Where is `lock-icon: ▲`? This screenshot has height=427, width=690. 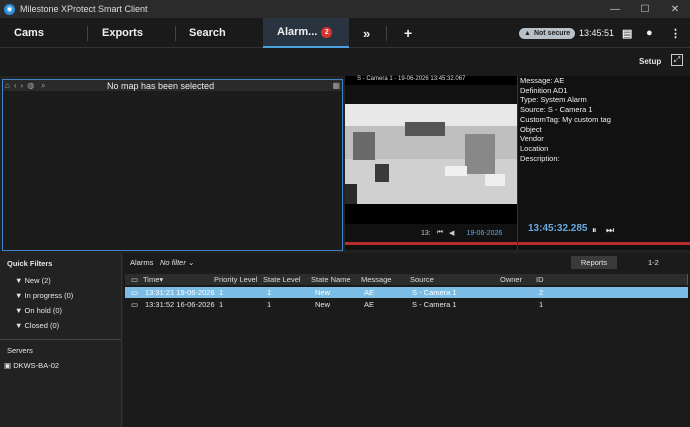
lock-icon: ▲ is located at coordinates (527, 33).